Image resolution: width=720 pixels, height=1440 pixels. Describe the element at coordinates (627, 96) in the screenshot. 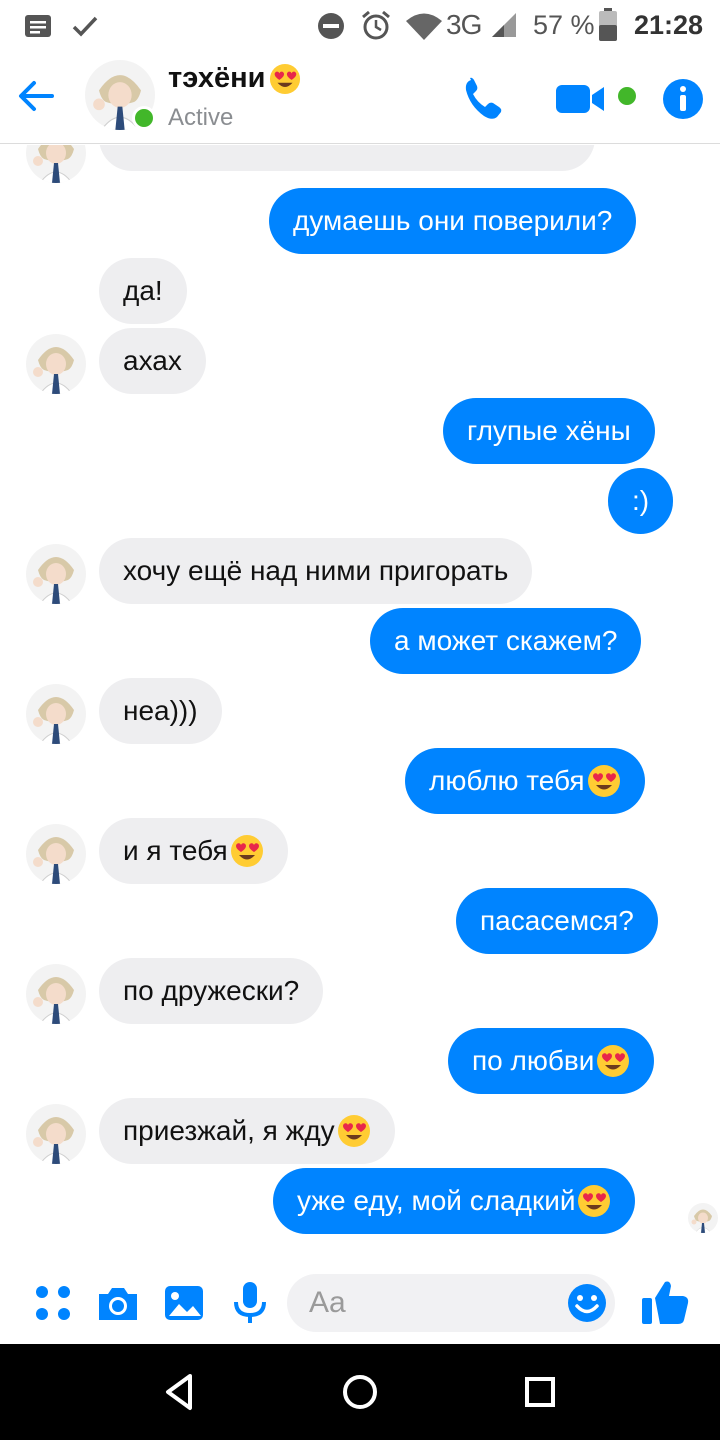

I see `video-active-dot` at that location.